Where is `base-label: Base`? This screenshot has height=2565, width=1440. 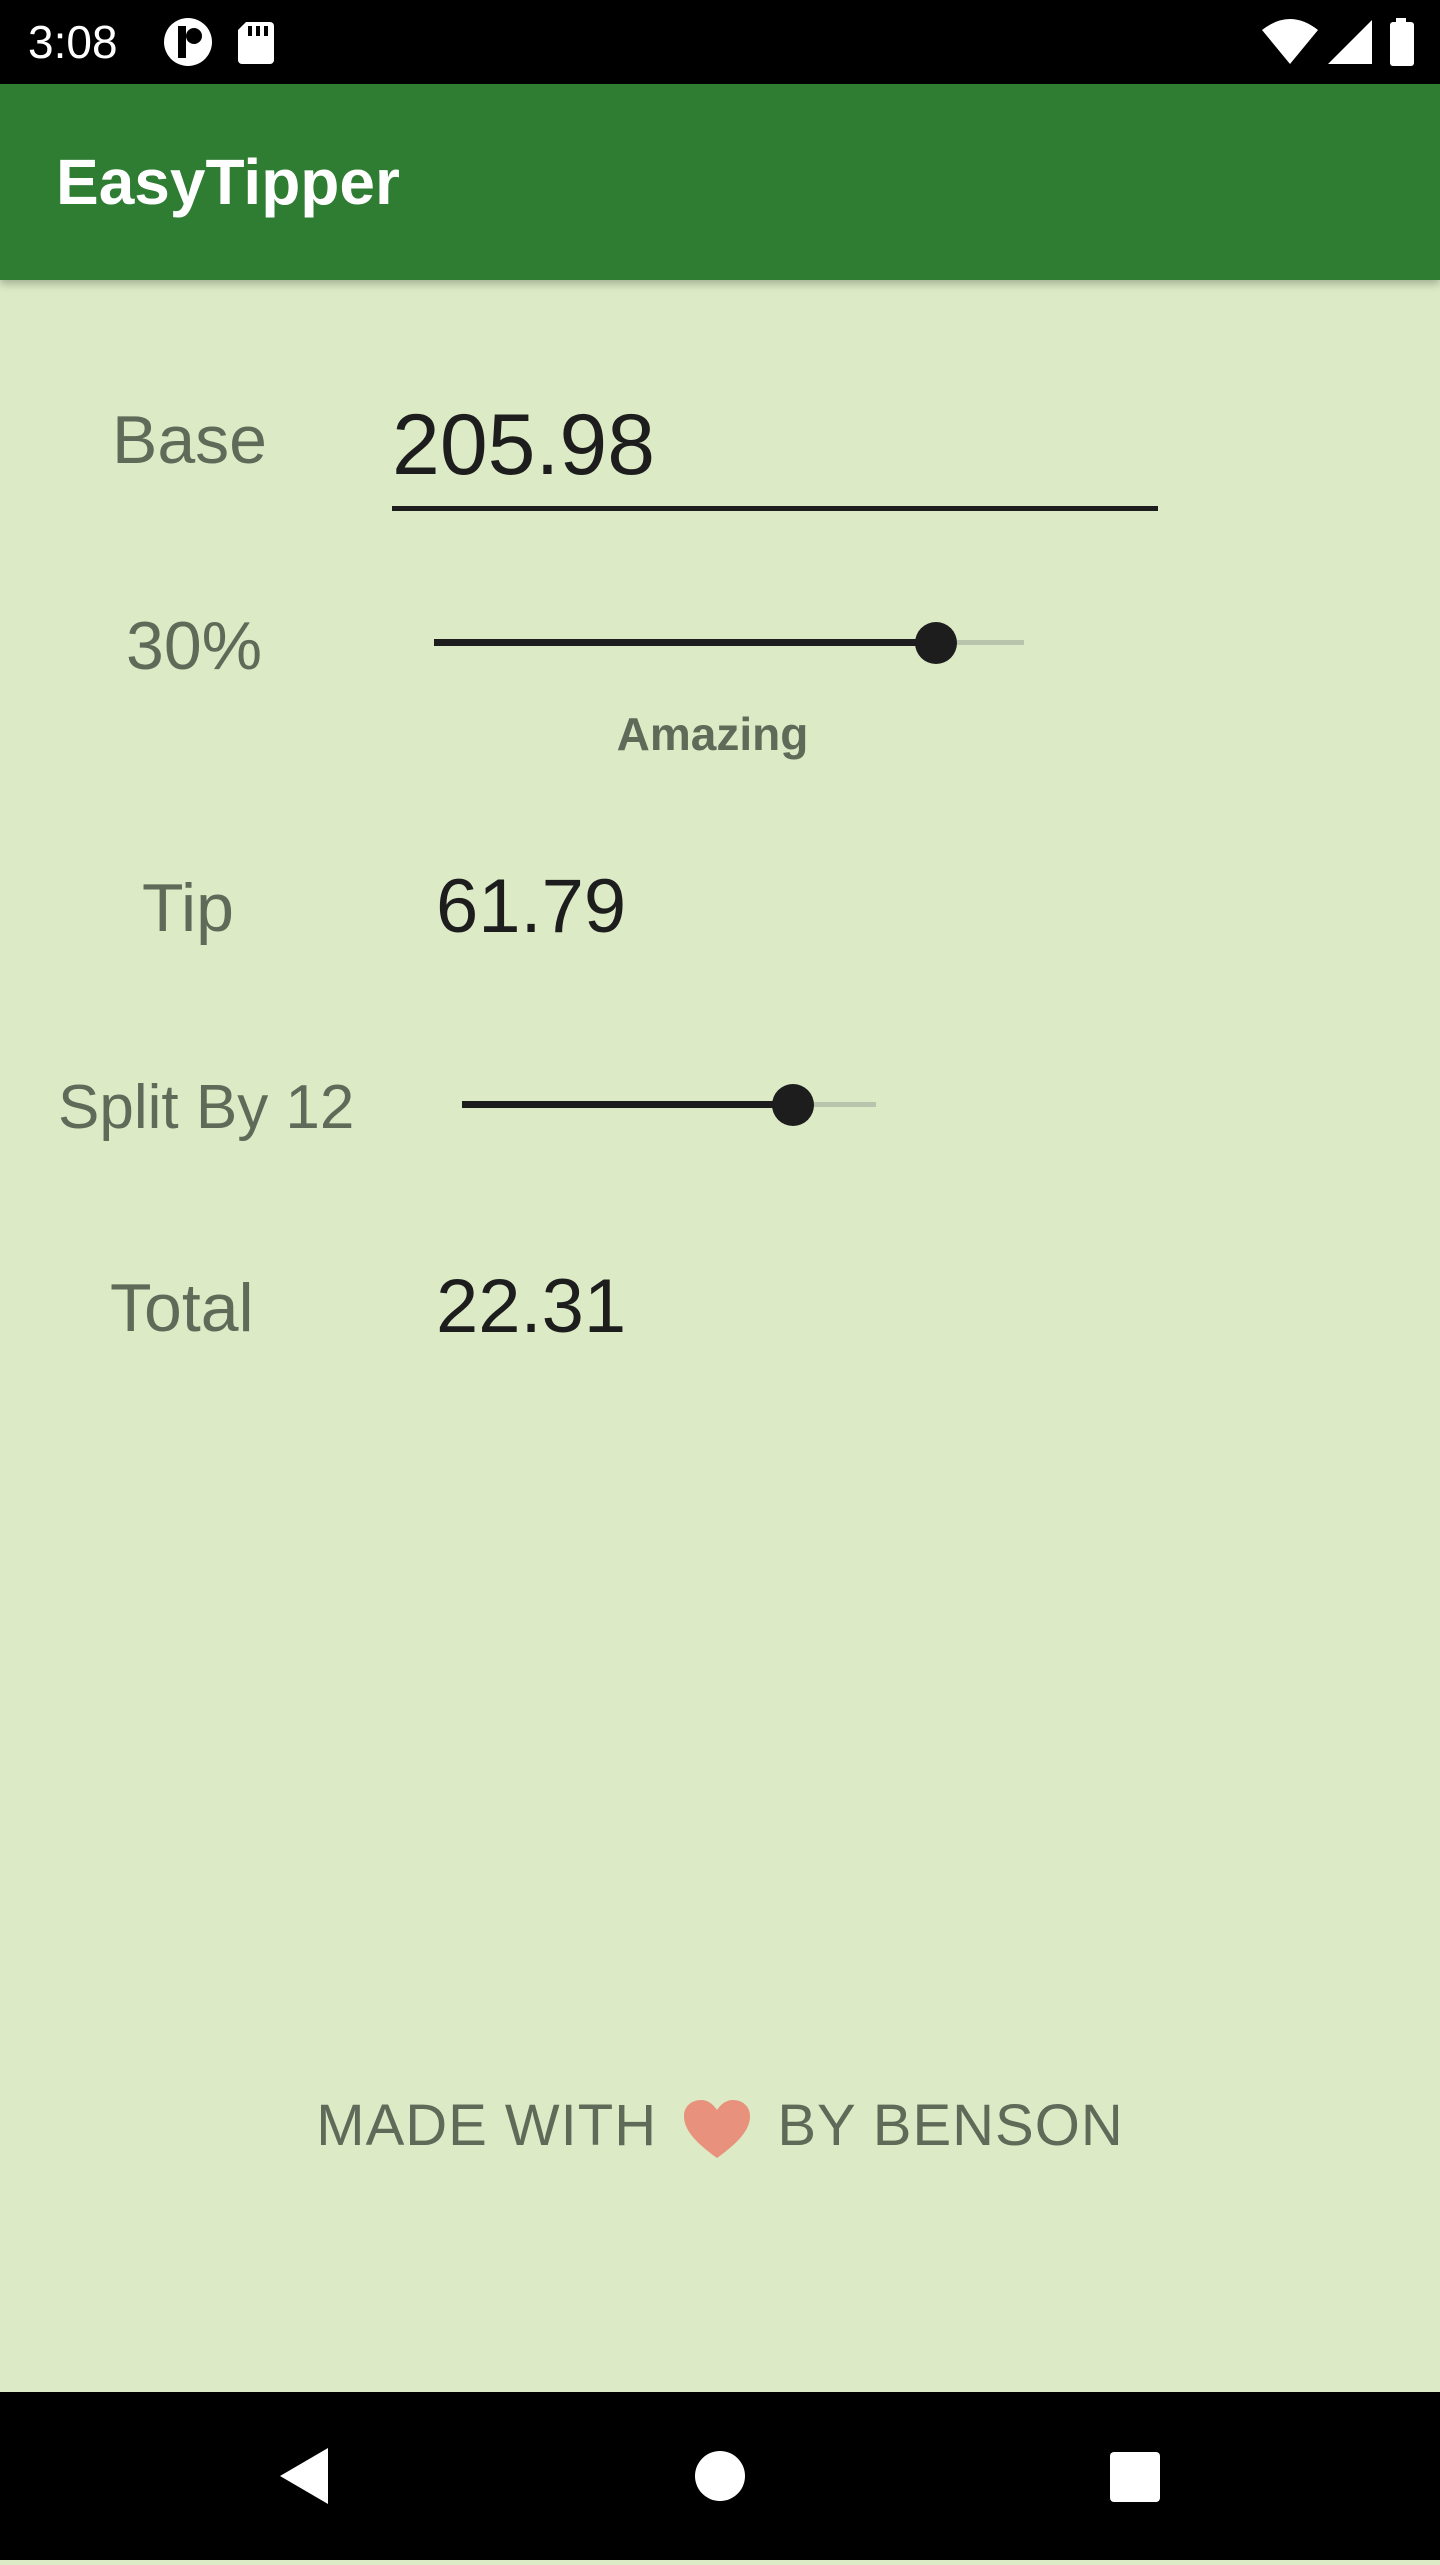 base-label: Base is located at coordinates (189, 440).